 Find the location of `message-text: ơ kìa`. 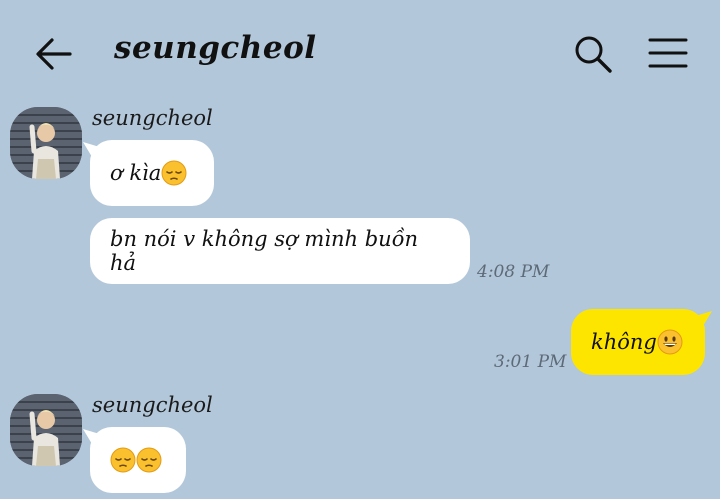

message-text: ơ kìa is located at coordinates (136, 173).